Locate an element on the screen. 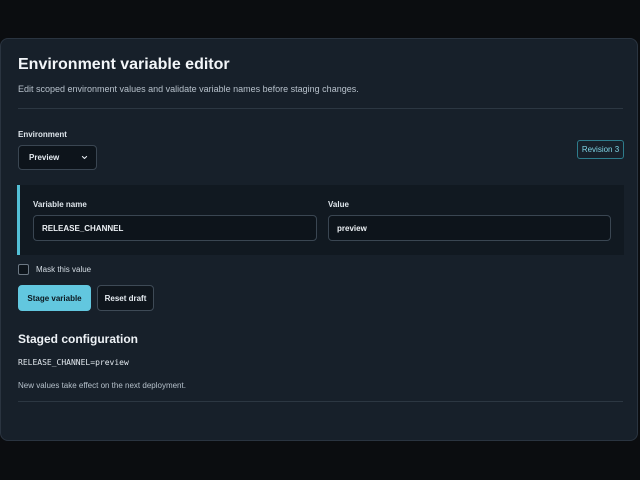 This screenshot has height=480, width=640. environment-label: Environment is located at coordinates (42, 134).